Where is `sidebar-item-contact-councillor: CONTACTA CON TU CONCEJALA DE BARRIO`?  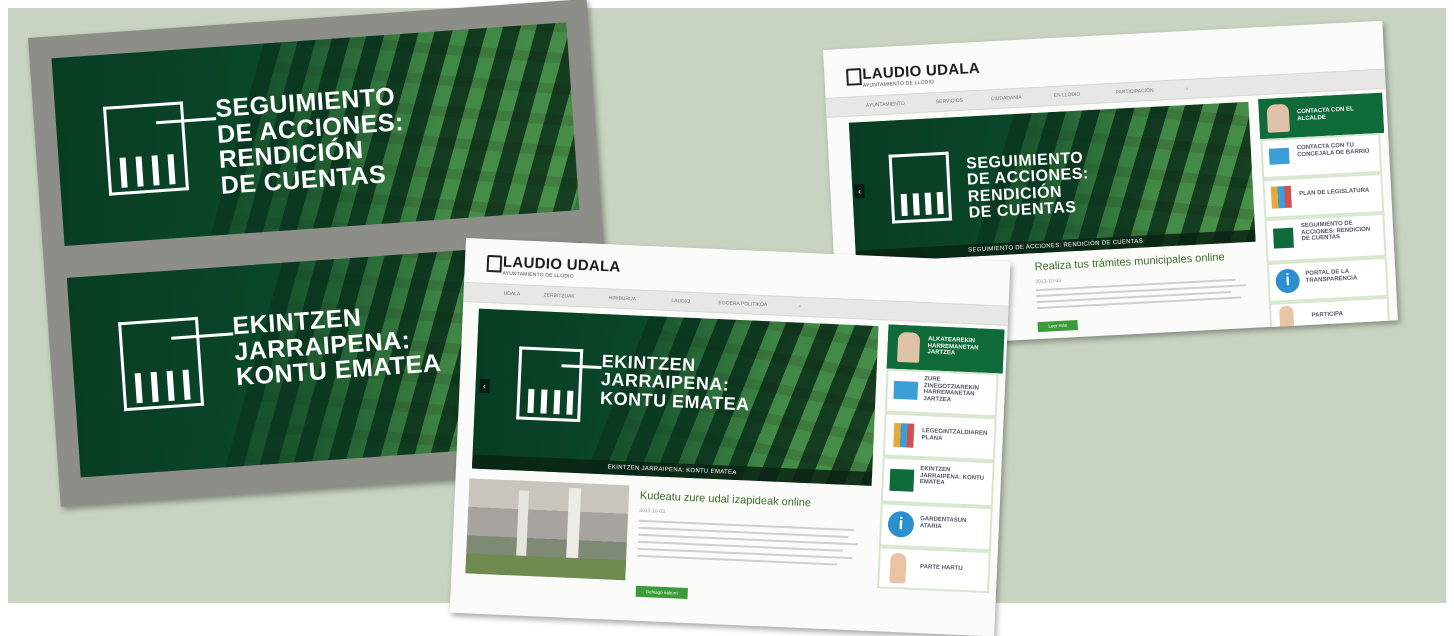 sidebar-item-contact-councillor: CONTACTA CON TU CONCEJALA DE BARRIO is located at coordinates (1321, 156).